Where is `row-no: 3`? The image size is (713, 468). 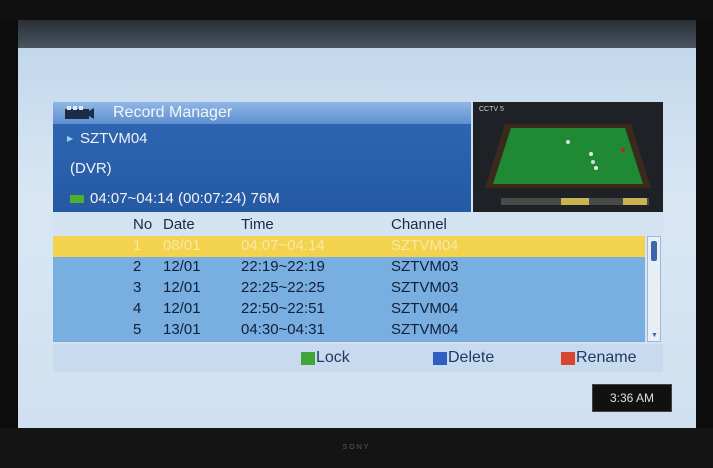
row-no: 3 is located at coordinates (137, 287).